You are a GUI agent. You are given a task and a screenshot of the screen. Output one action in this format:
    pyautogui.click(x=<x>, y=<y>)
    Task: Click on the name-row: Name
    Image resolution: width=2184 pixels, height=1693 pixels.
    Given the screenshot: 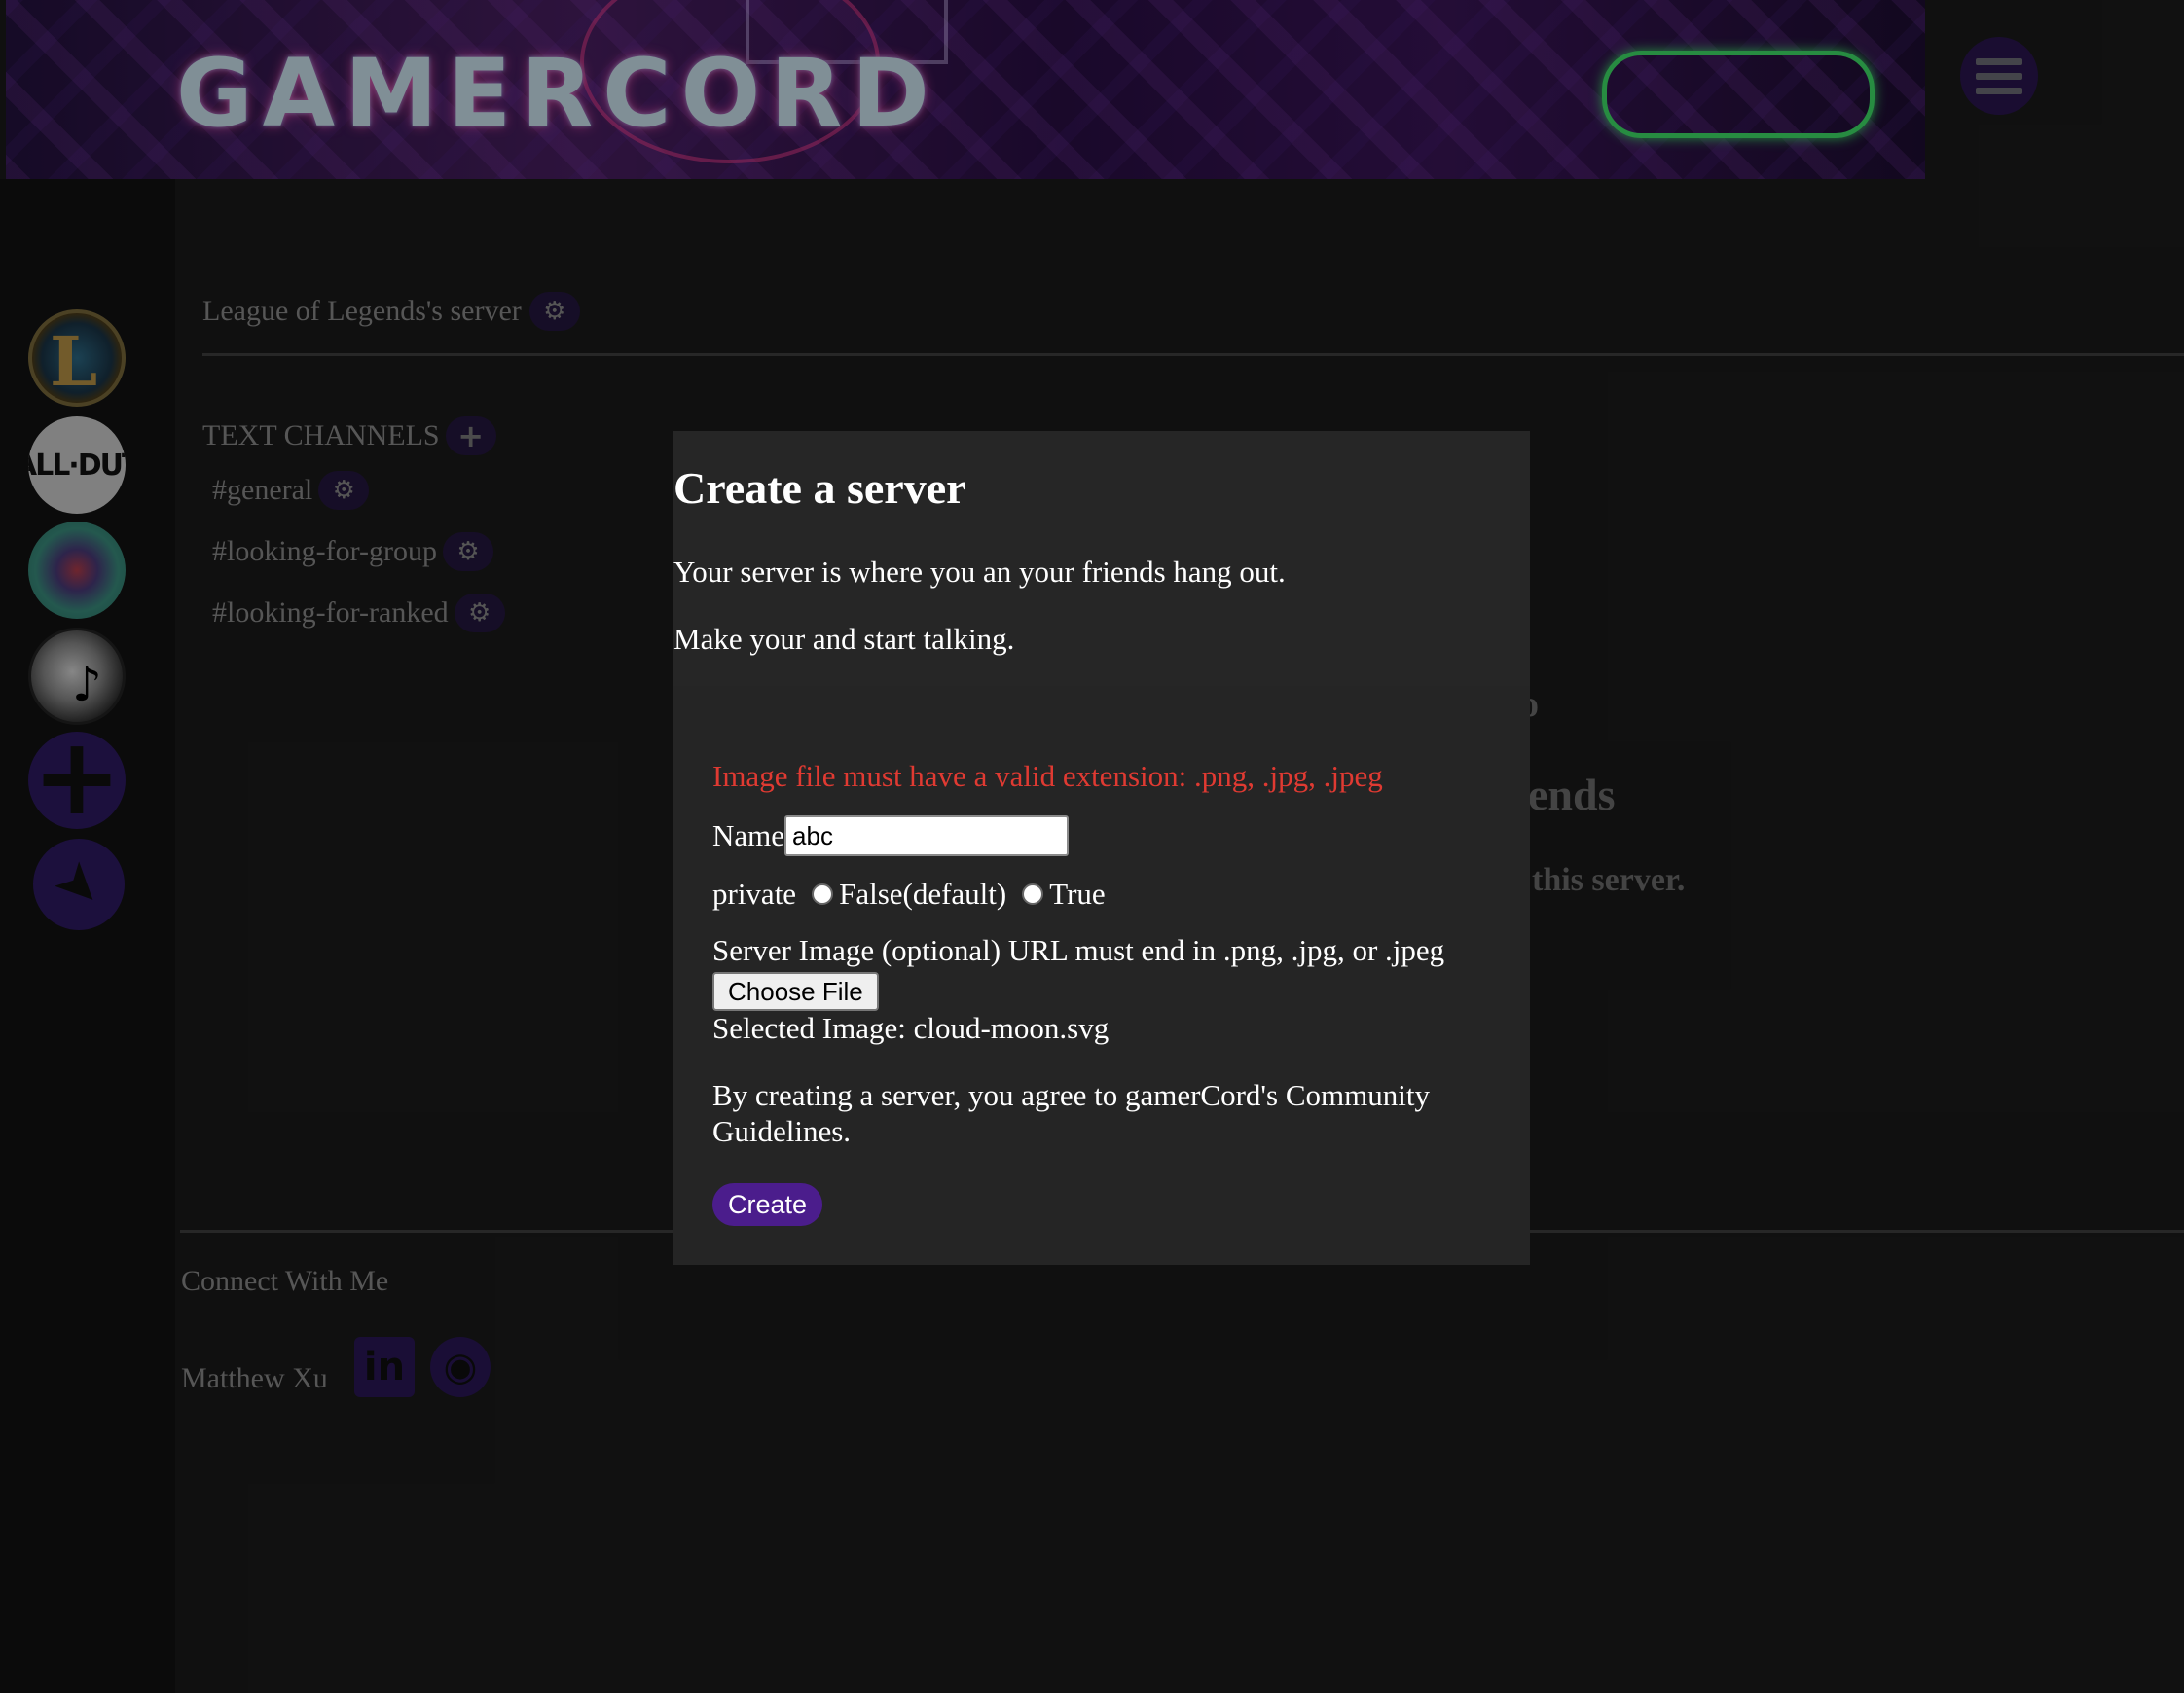 What is the action you would take?
    pyautogui.click(x=891, y=835)
    